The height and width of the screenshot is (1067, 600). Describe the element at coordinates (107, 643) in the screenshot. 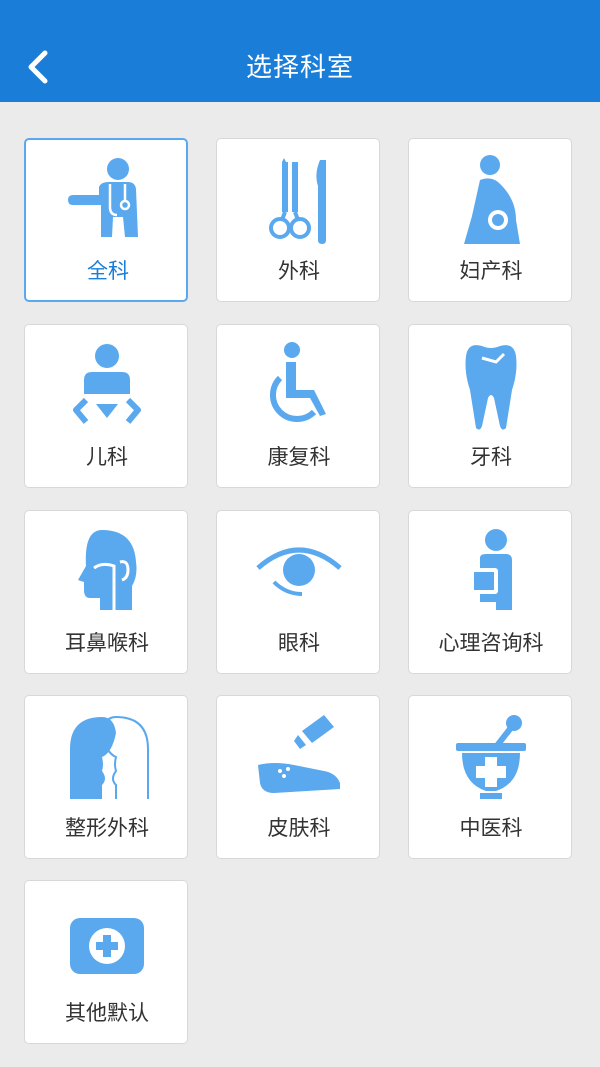

I see `department-label: 耳鼻喉科` at that location.